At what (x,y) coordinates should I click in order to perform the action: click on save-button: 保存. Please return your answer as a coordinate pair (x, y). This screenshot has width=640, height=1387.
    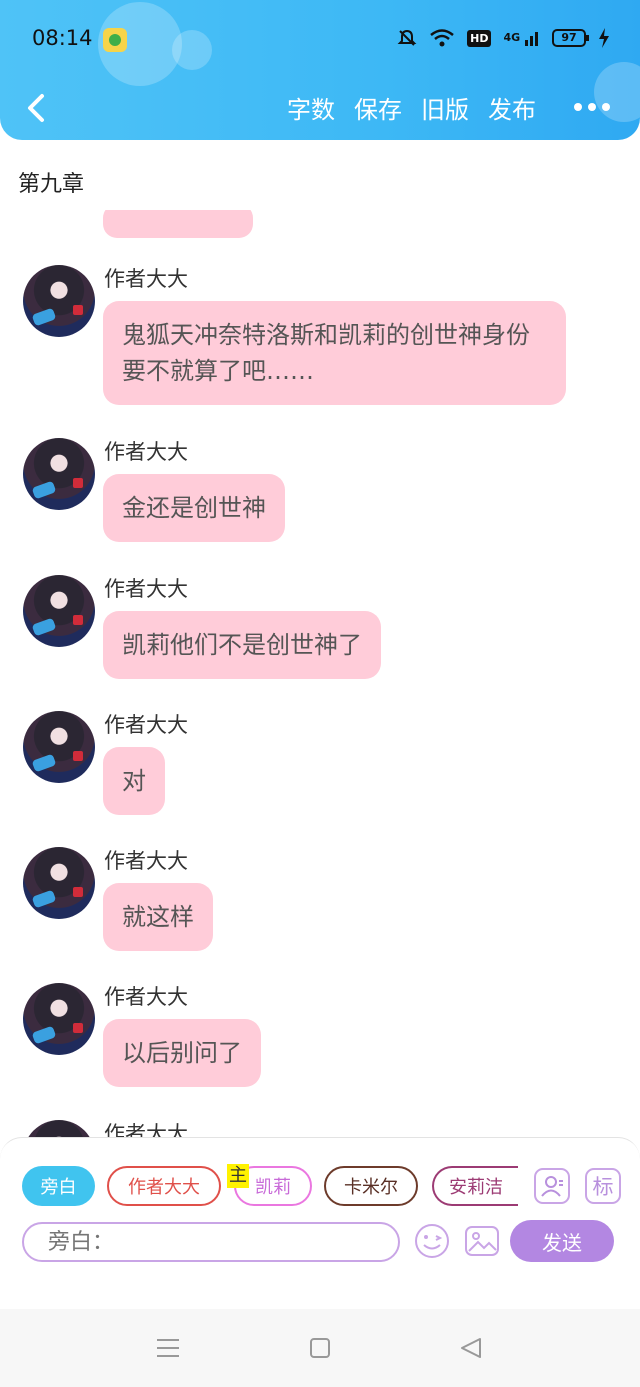
    Looking at the image, I should click on (378, 107).